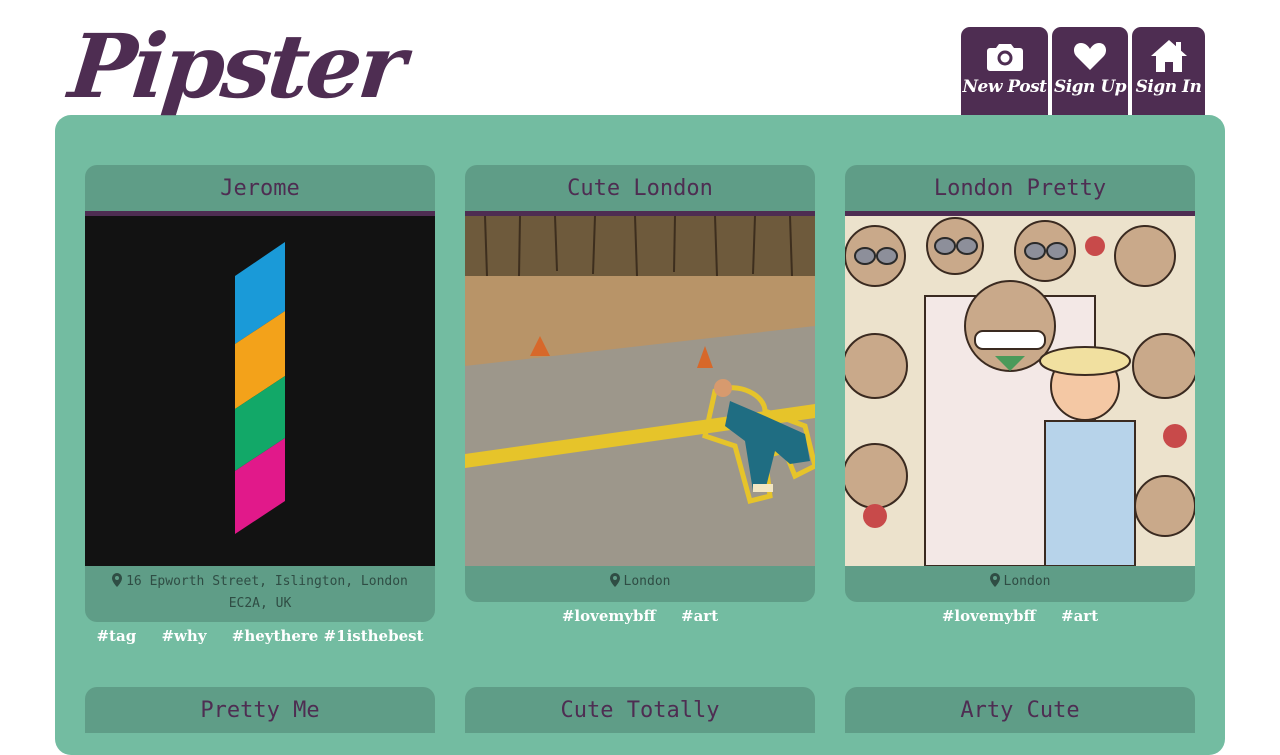 The image size is (1280, 755). I want to click on sign-up-button: Sign Up, so click(1090, 71).